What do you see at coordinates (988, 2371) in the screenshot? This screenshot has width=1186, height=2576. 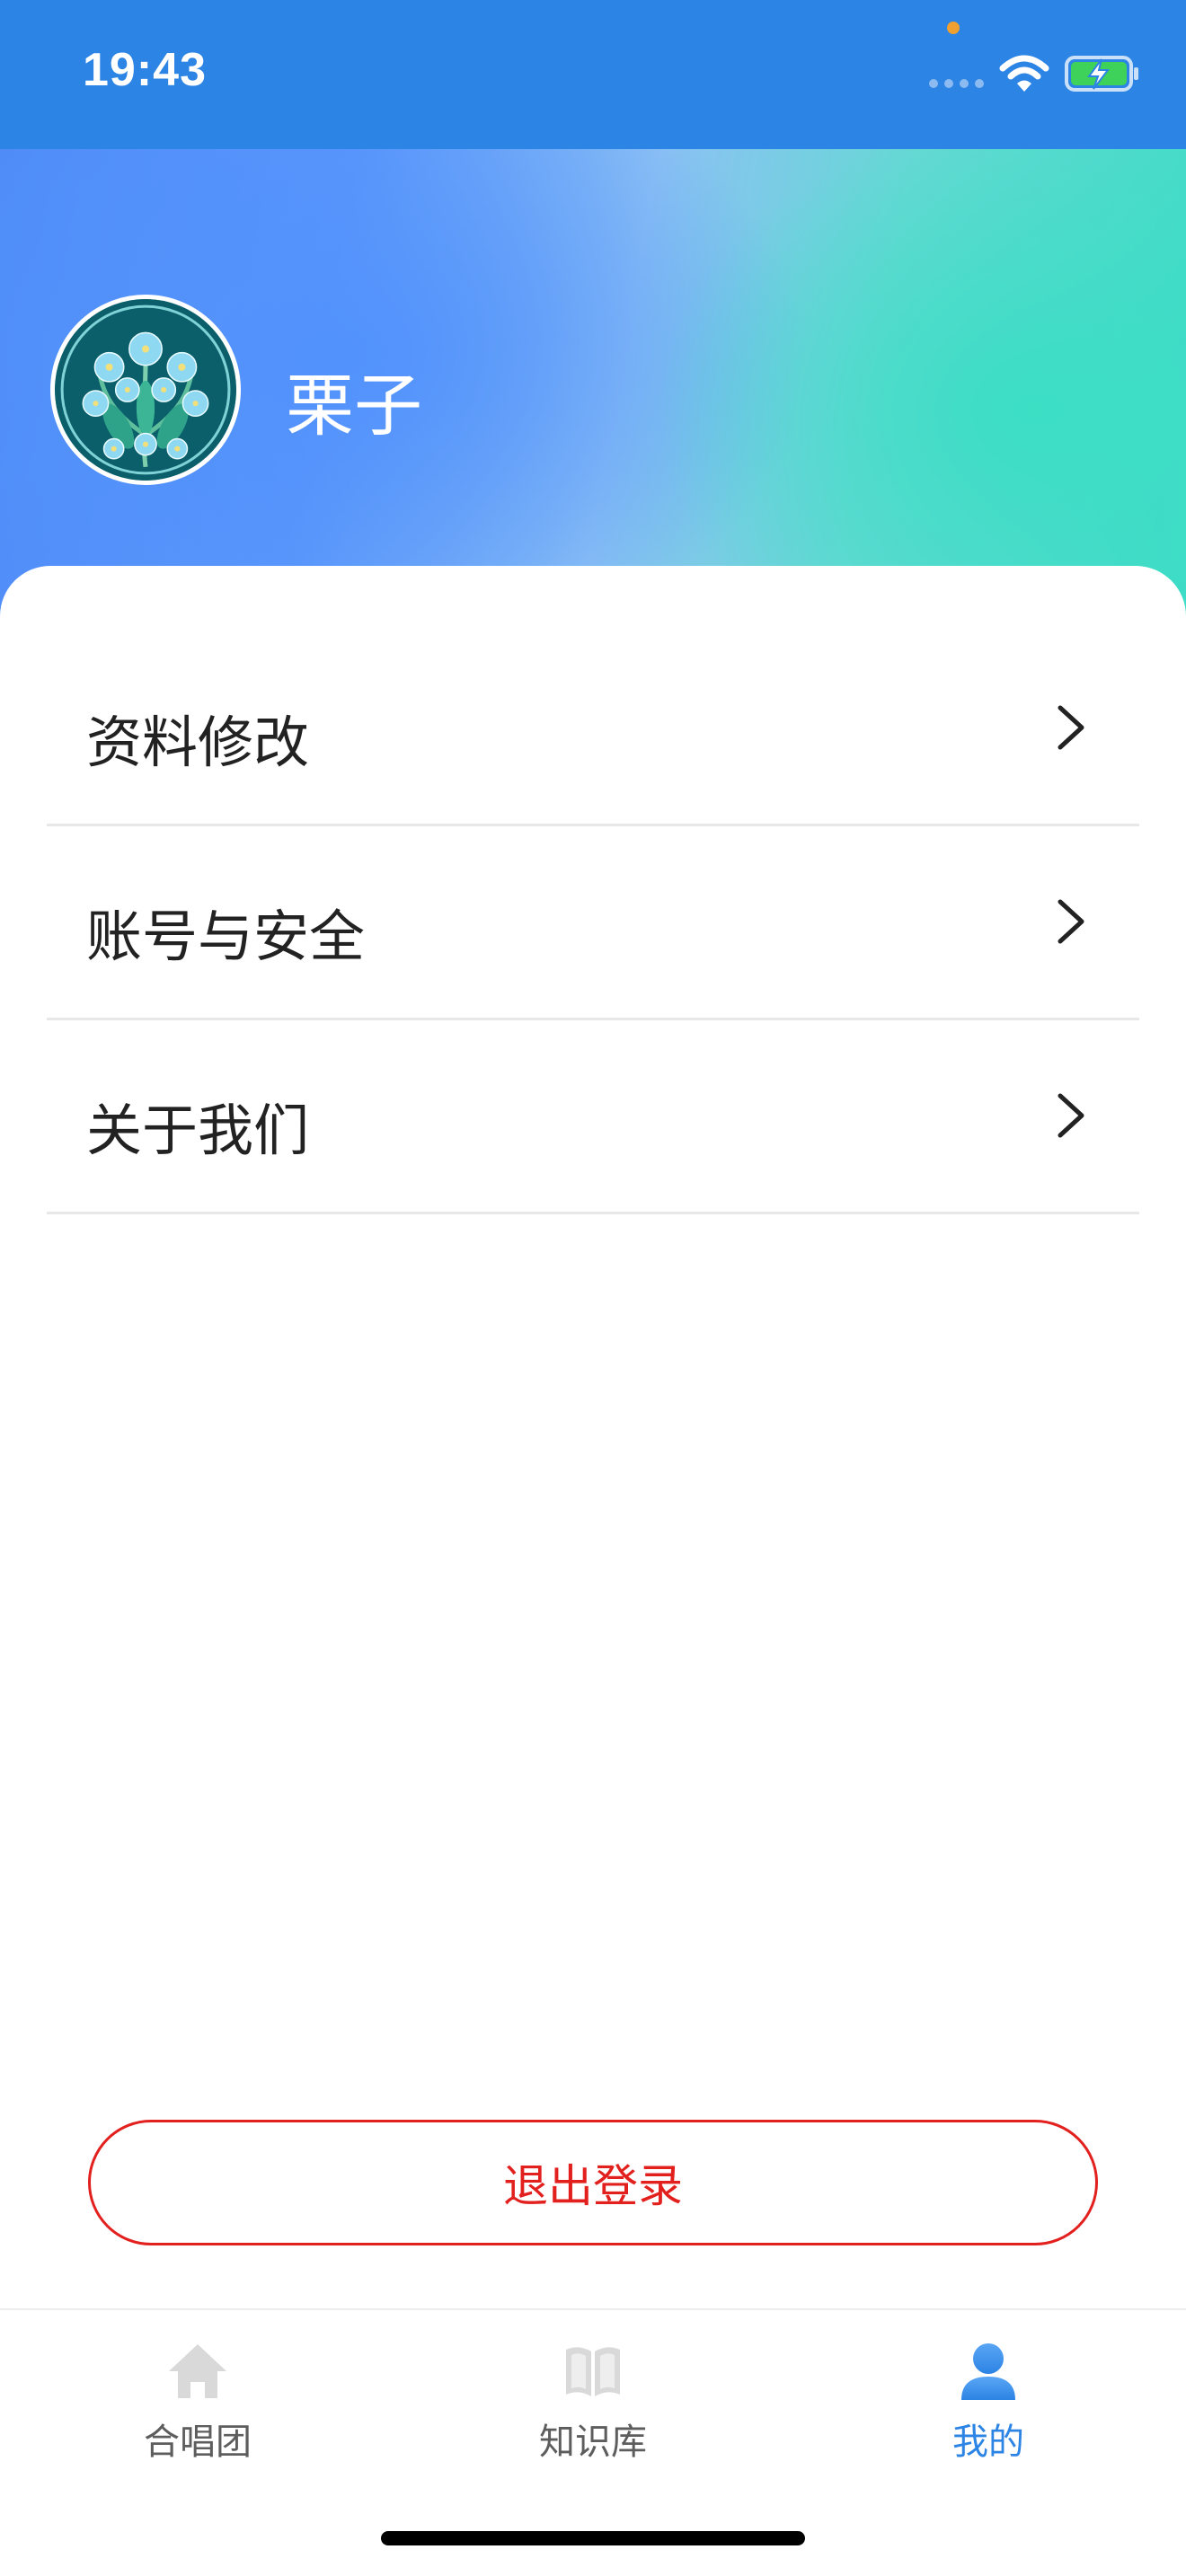 I see `user-icon` at bounding box center [988, 2371].